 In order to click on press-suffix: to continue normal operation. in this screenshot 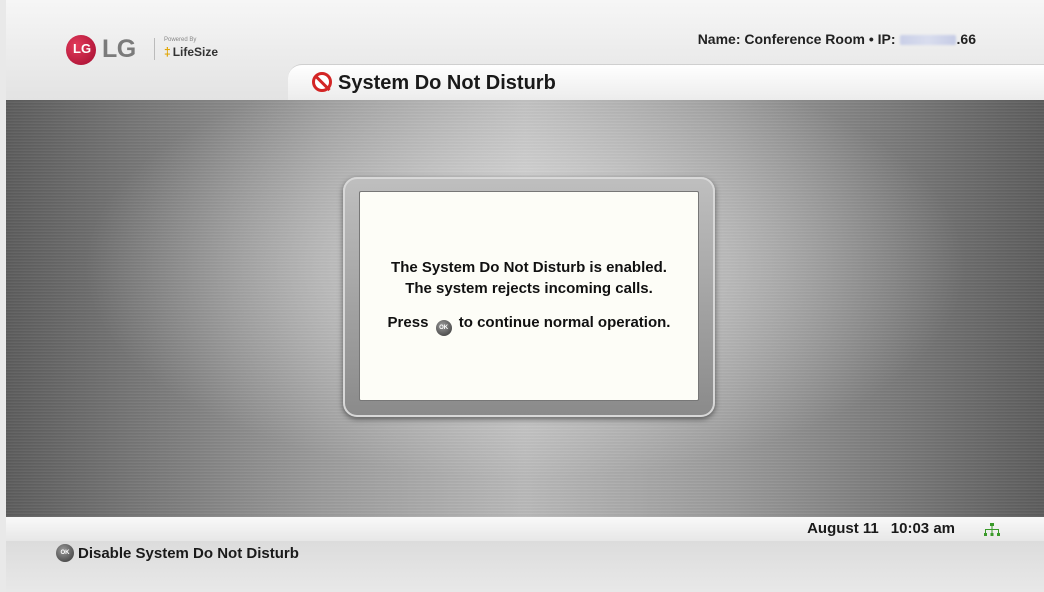, I will do `click(564, 322)`.